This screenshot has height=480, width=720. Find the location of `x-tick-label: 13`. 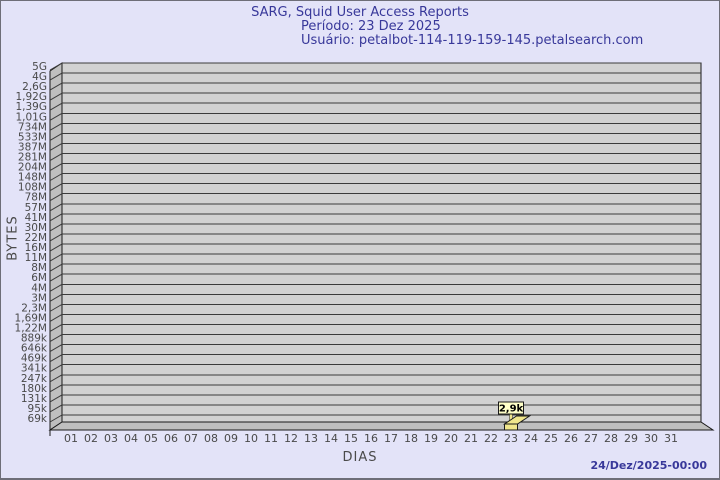

x-tick-label: 13 is located at coordinates (311, 438).